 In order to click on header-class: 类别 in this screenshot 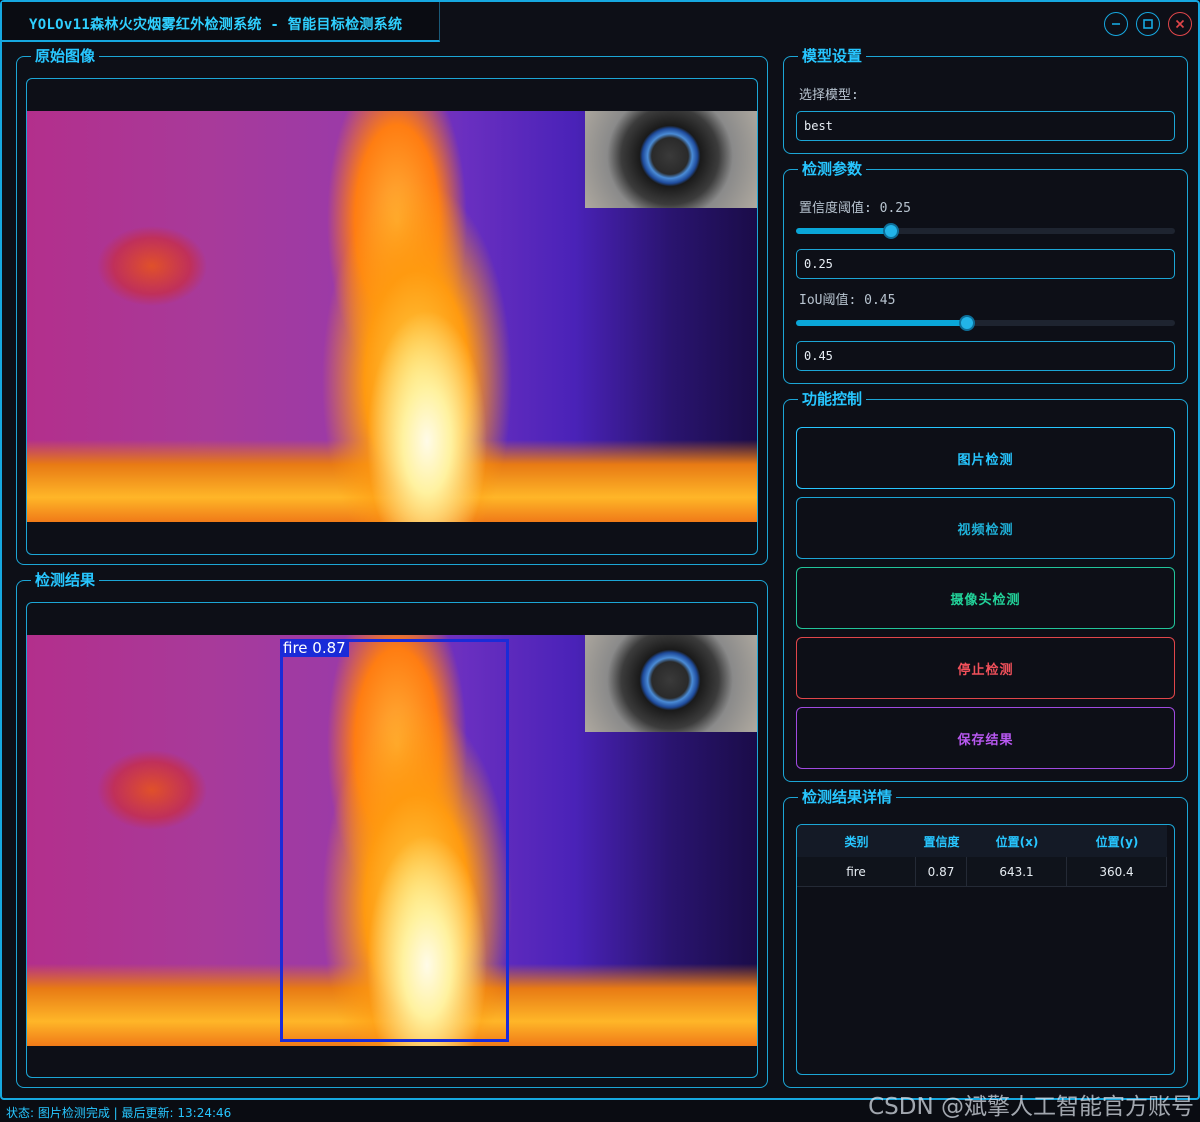, I will do `click(856, 841)`.